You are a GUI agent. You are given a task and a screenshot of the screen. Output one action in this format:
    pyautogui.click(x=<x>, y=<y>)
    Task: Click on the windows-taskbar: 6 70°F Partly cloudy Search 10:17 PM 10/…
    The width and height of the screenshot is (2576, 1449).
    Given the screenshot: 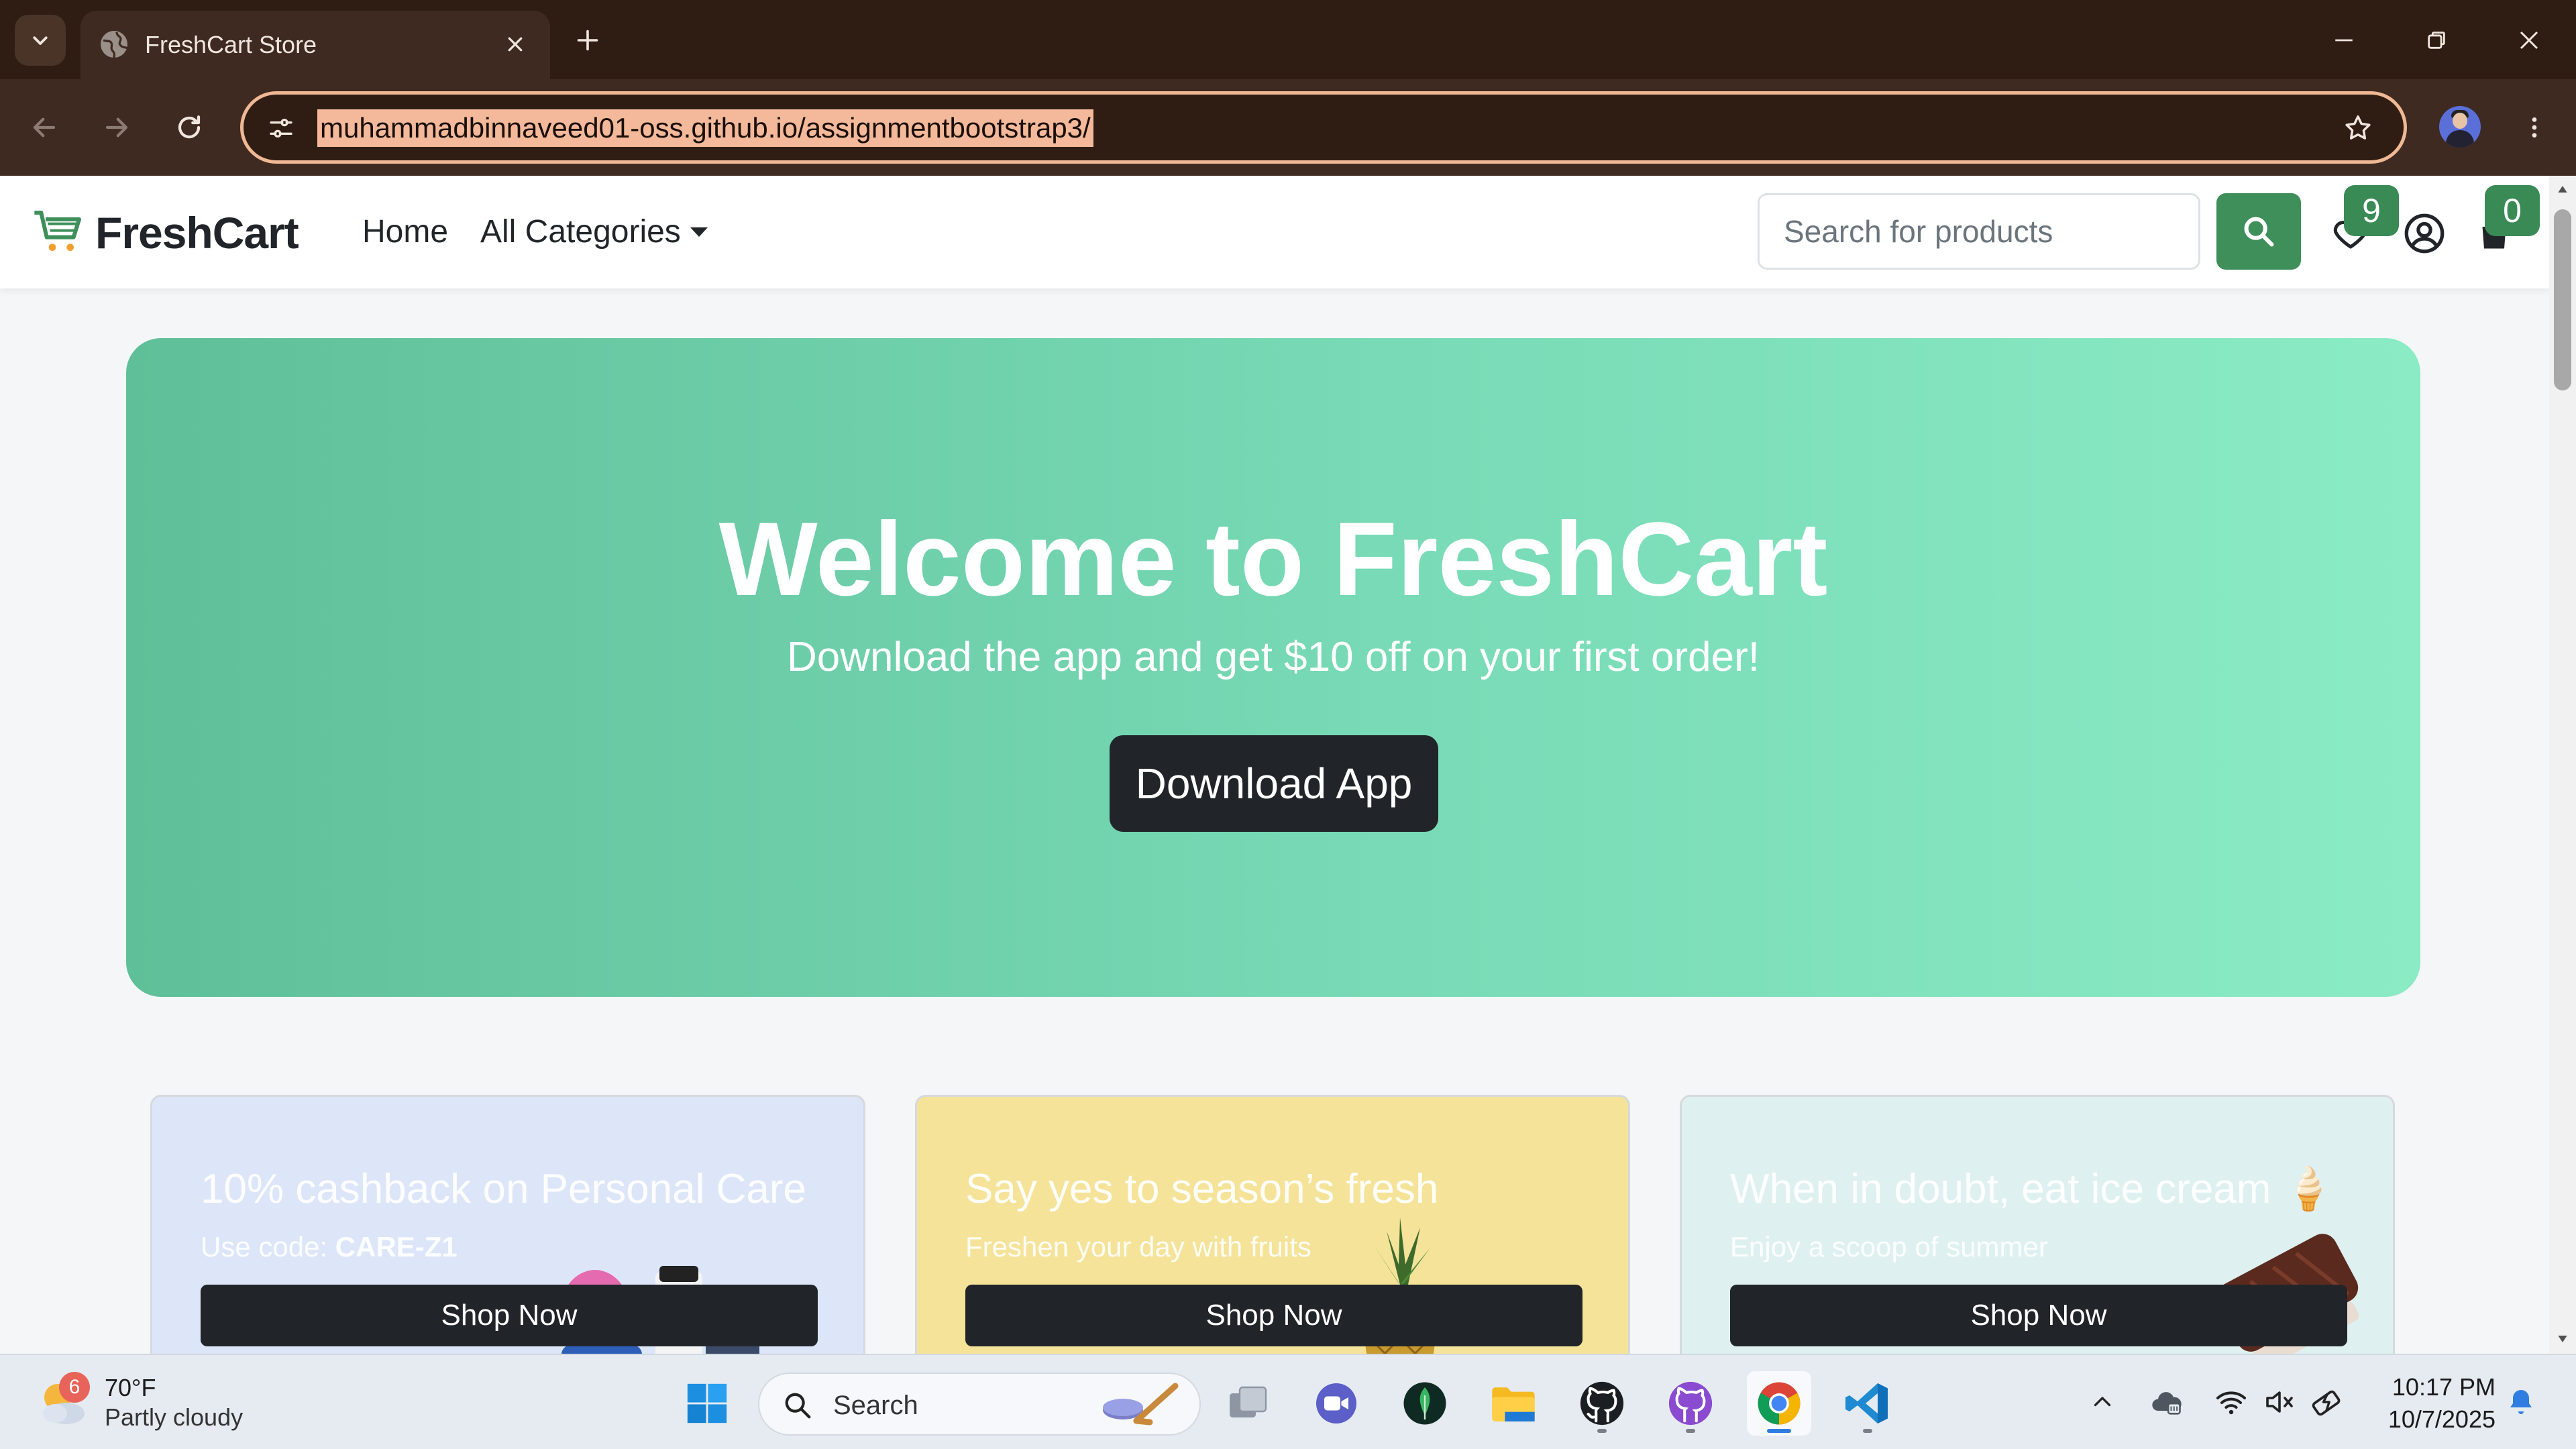 What is the action you would take?
    pyautogui.click(x=1288, y=1401)
    